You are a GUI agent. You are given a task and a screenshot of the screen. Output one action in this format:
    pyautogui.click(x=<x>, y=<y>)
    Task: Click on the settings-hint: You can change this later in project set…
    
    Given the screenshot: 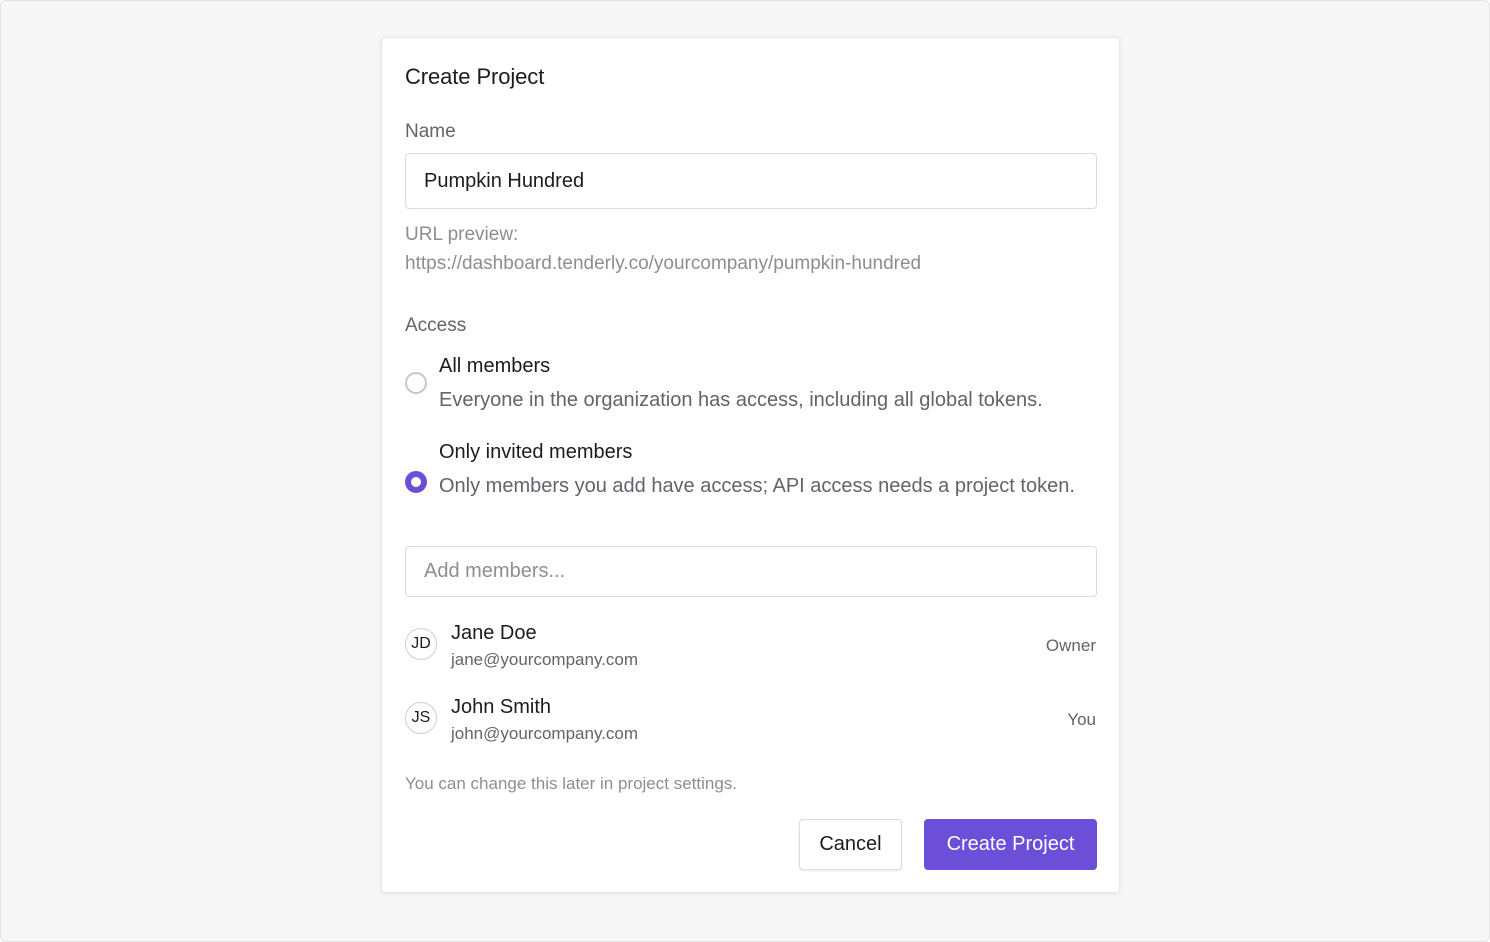 What is the action you would take?
    pyautogui.click(x=571, y=783)
    